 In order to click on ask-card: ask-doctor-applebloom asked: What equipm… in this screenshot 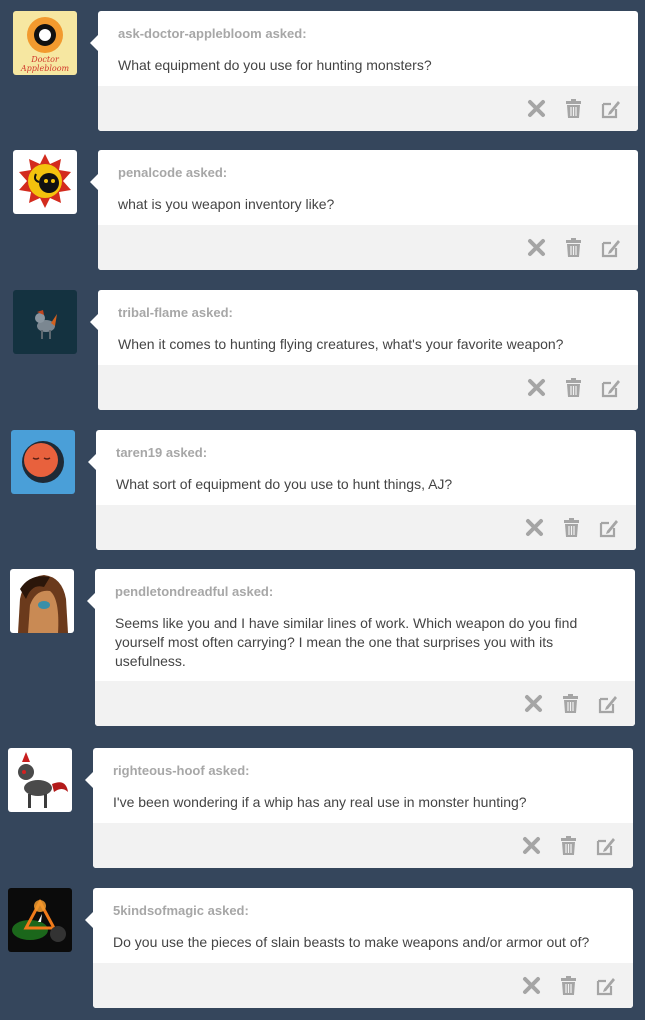, I will do `click(364, 71)`.